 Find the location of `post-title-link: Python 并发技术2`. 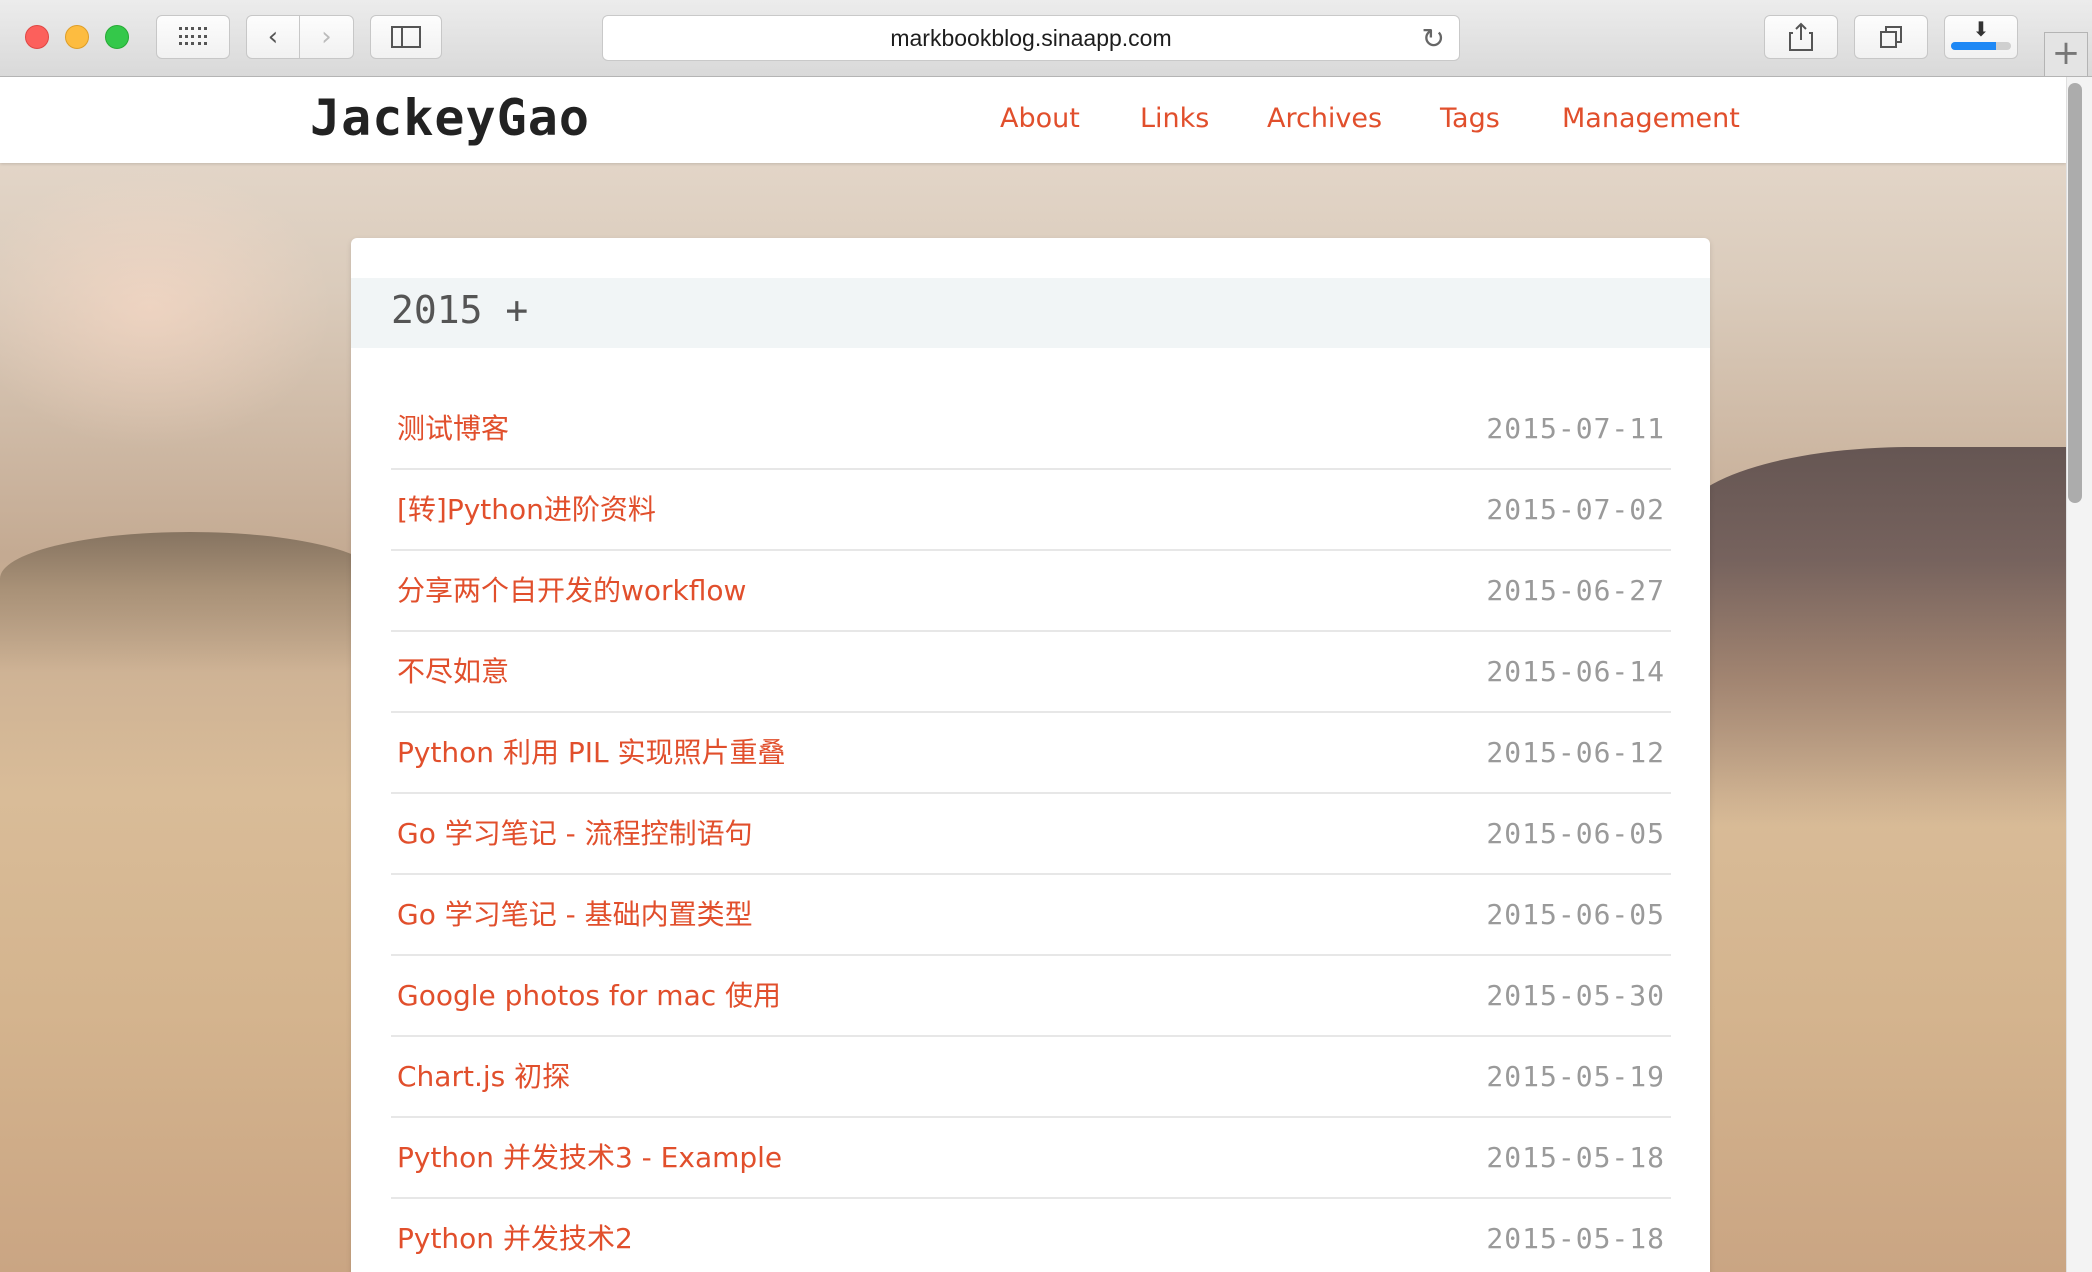

post-title-link: Python 并发技术2 is located at coordinates (515, 1235).